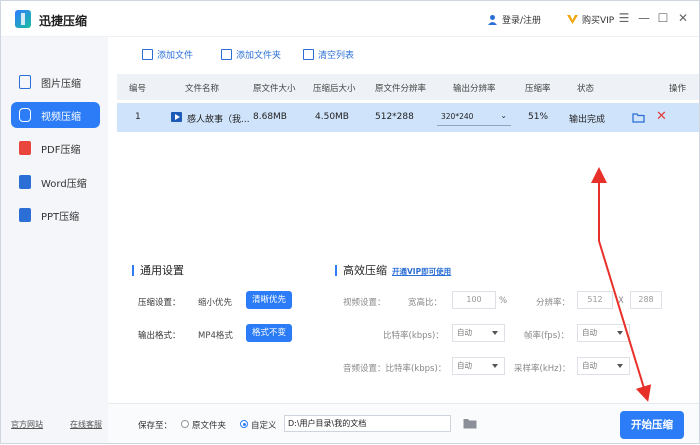  What do you see at coordinates (474, 300) in the screenshot?
I see `aspect-ratio-input: 100` at bounding box center [474, 300].